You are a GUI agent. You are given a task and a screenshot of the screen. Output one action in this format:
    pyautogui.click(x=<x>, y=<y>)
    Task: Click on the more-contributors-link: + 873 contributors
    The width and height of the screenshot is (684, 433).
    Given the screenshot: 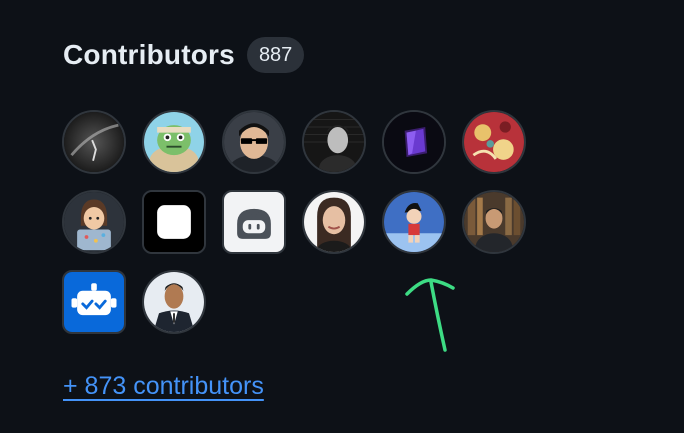 What is the action you would take?
    pyautogui.click(x=163, y=386)
    